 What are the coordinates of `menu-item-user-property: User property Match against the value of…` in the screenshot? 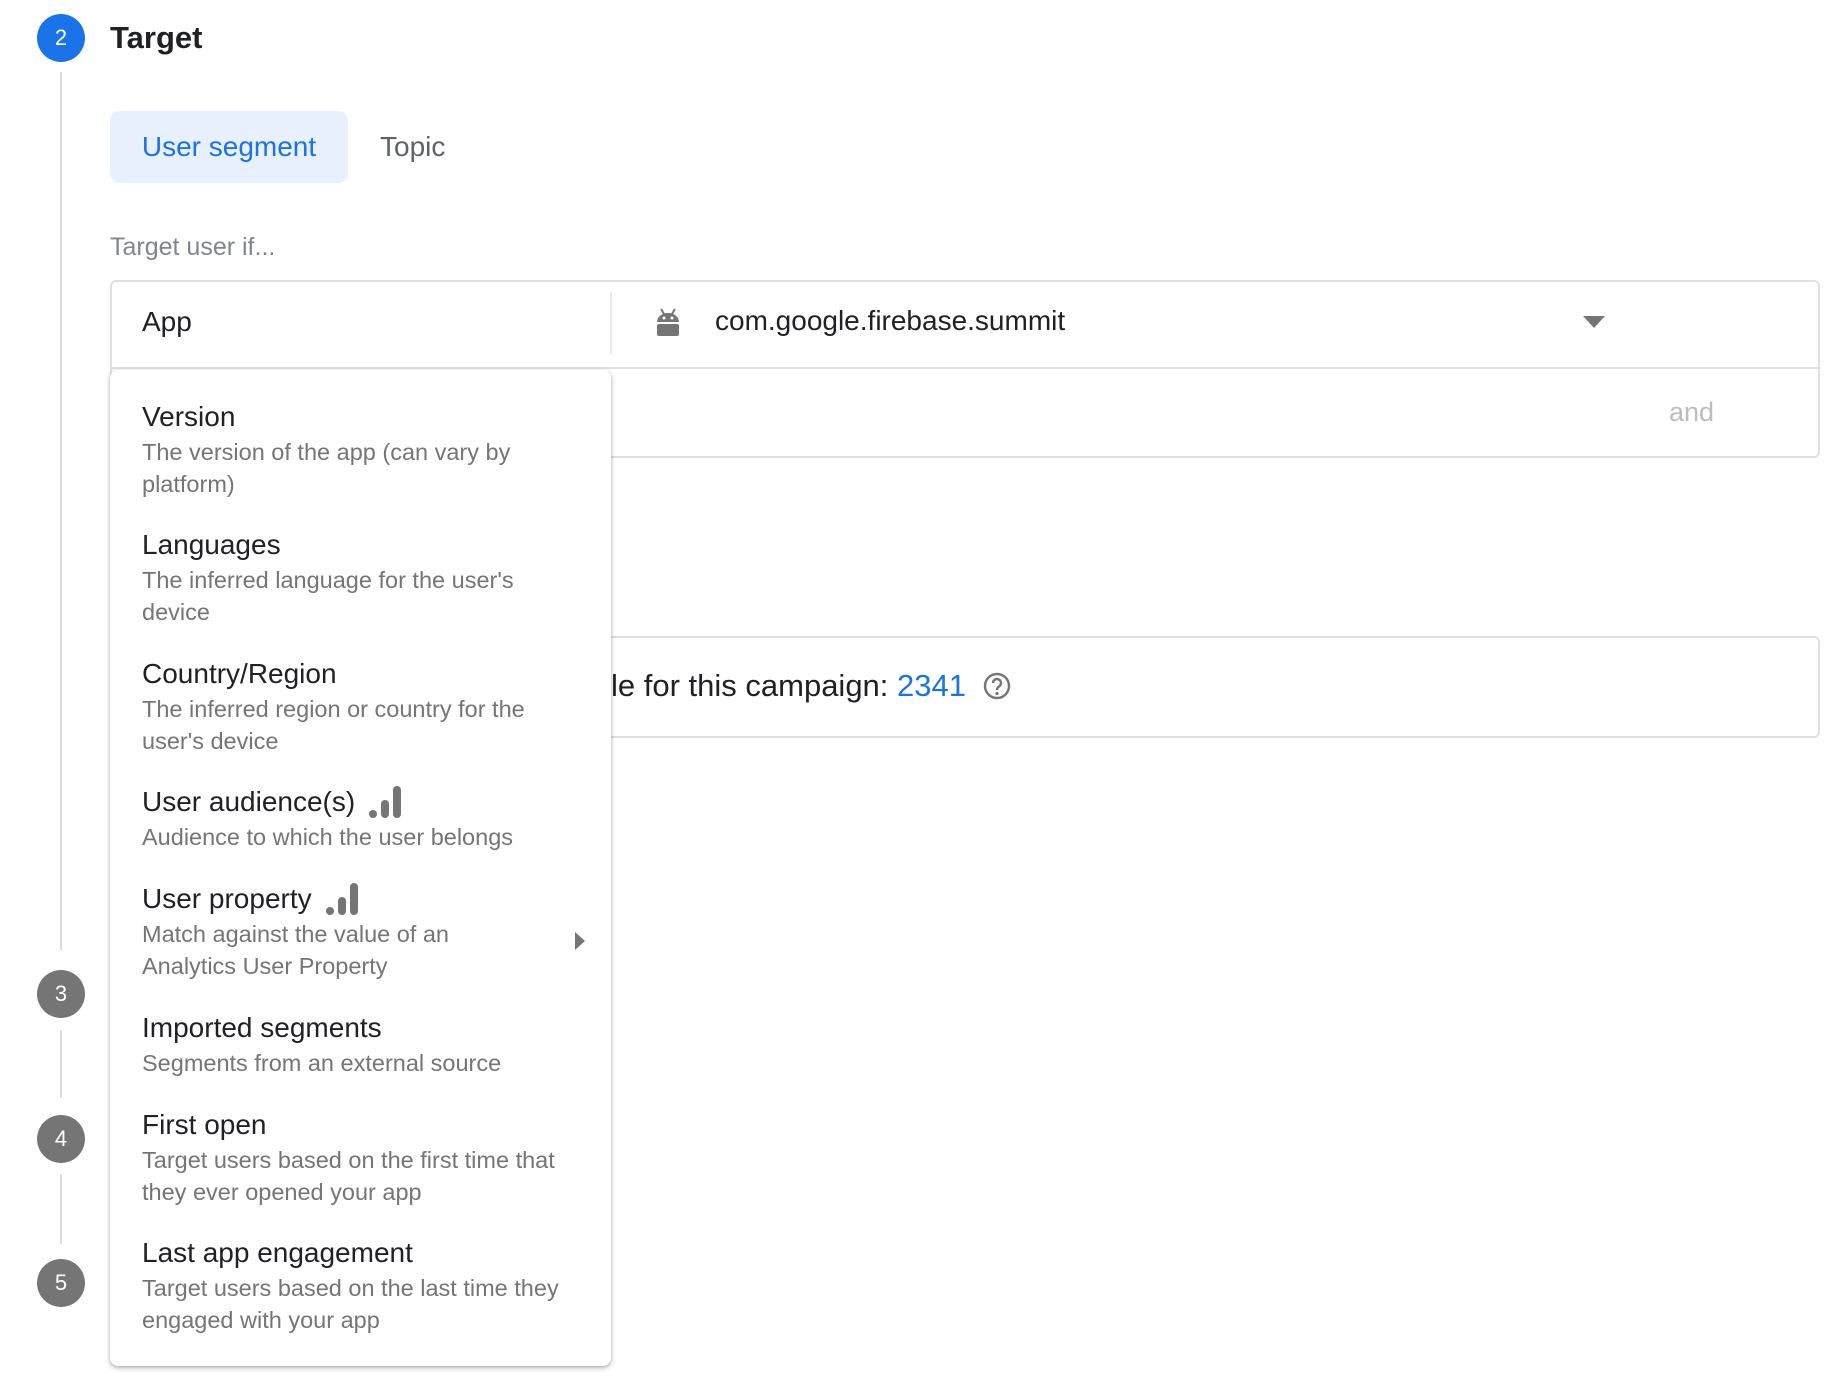 It's located at (363, 932).